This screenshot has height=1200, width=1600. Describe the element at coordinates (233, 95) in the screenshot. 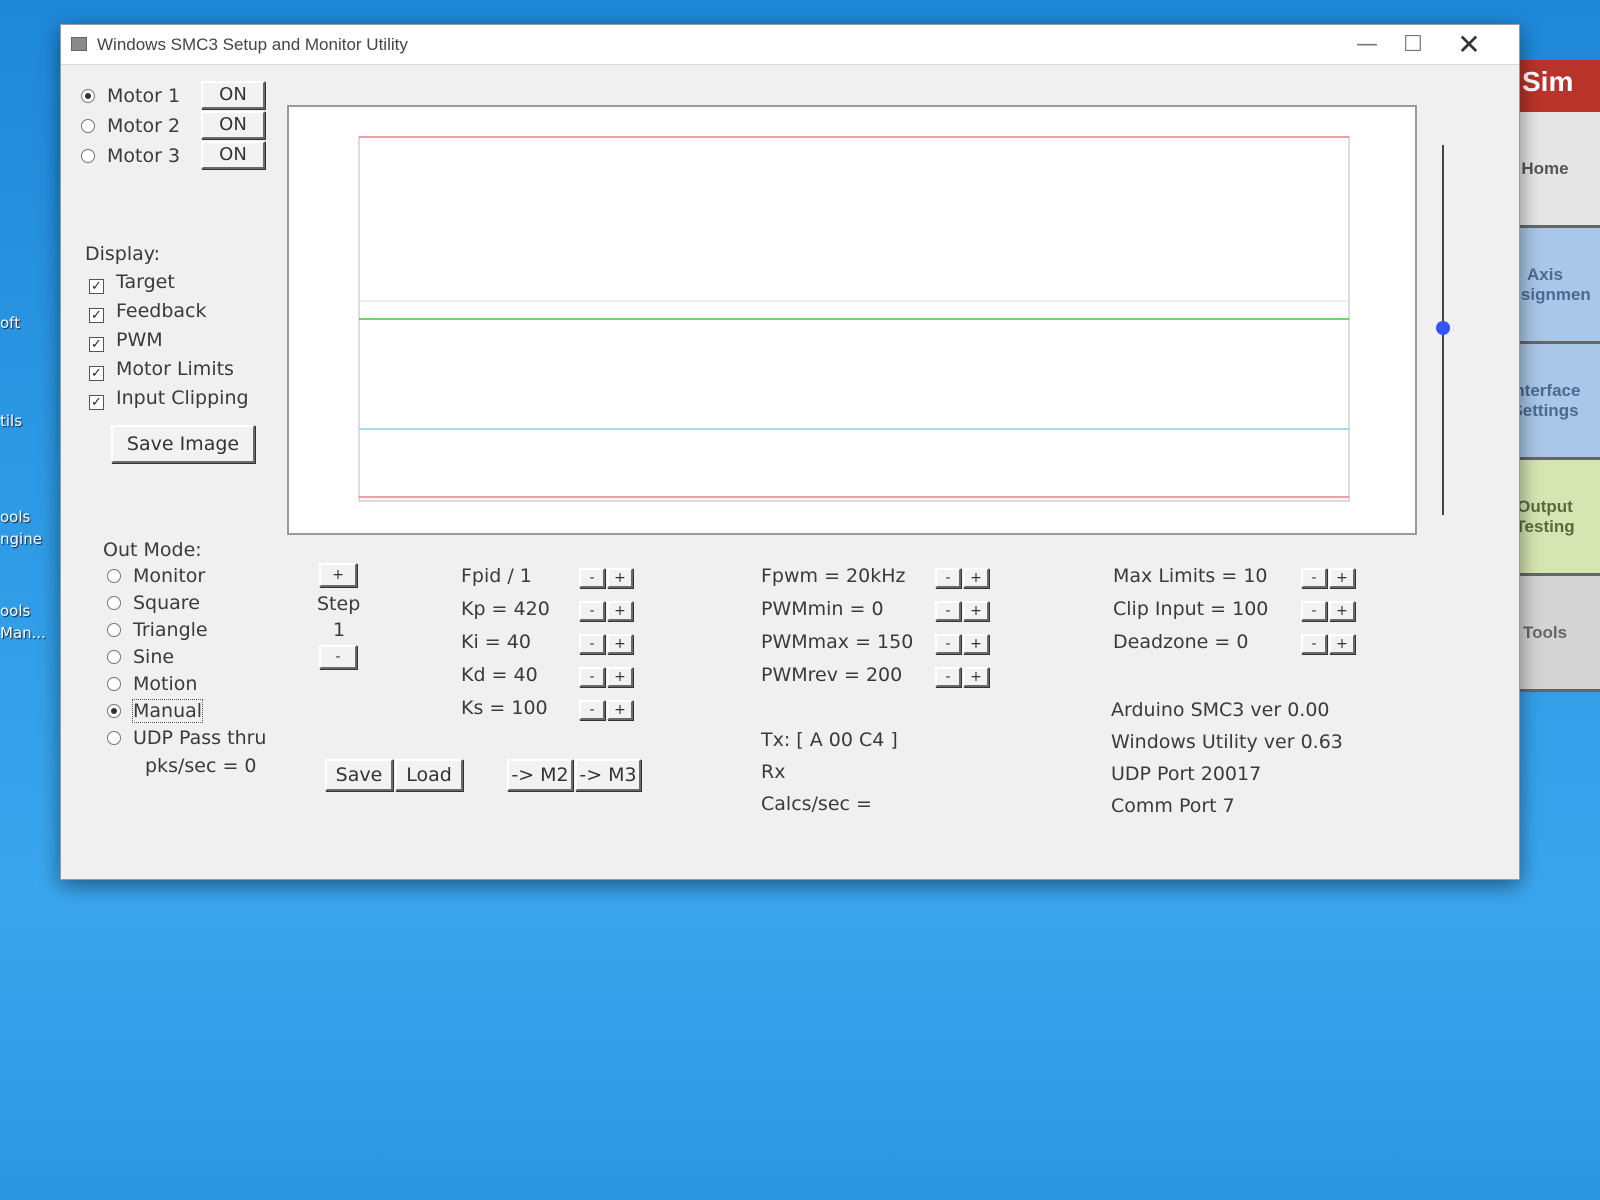

I see `motor-1-on-button: ON` at that location.